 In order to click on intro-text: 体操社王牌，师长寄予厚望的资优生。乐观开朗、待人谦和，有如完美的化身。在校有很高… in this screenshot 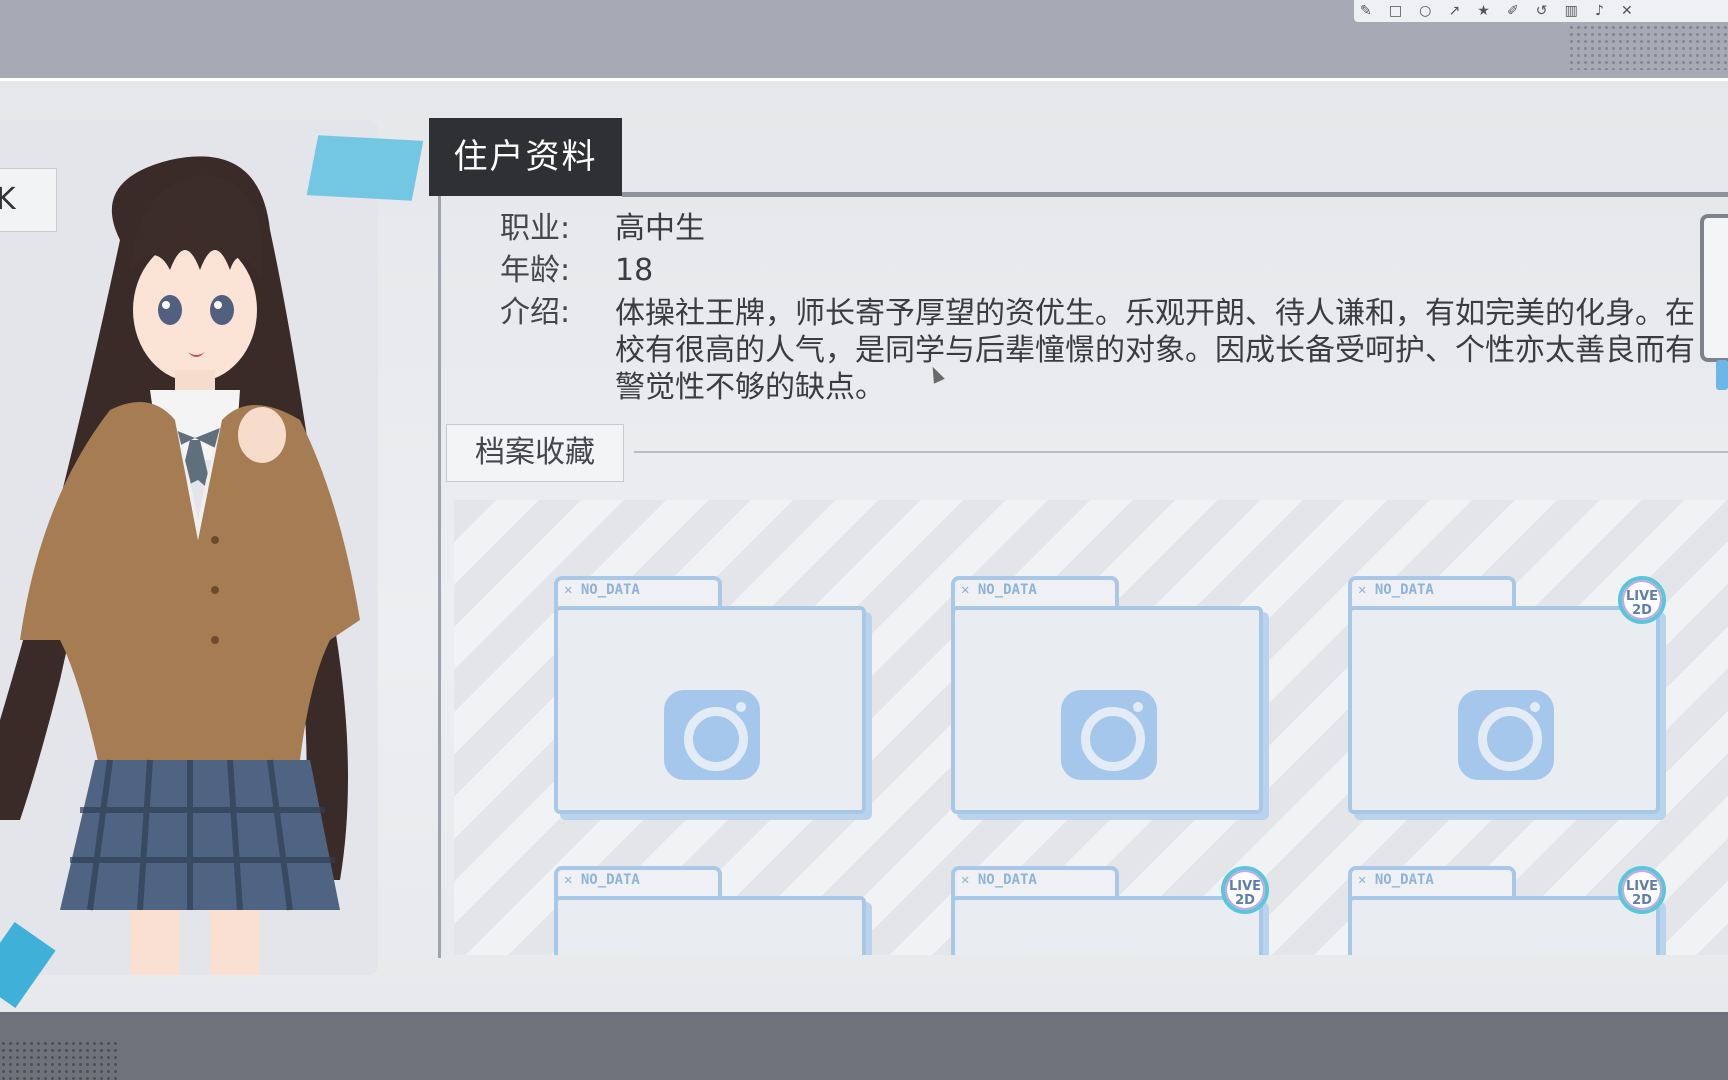, I will do `click(1155, 350)`.